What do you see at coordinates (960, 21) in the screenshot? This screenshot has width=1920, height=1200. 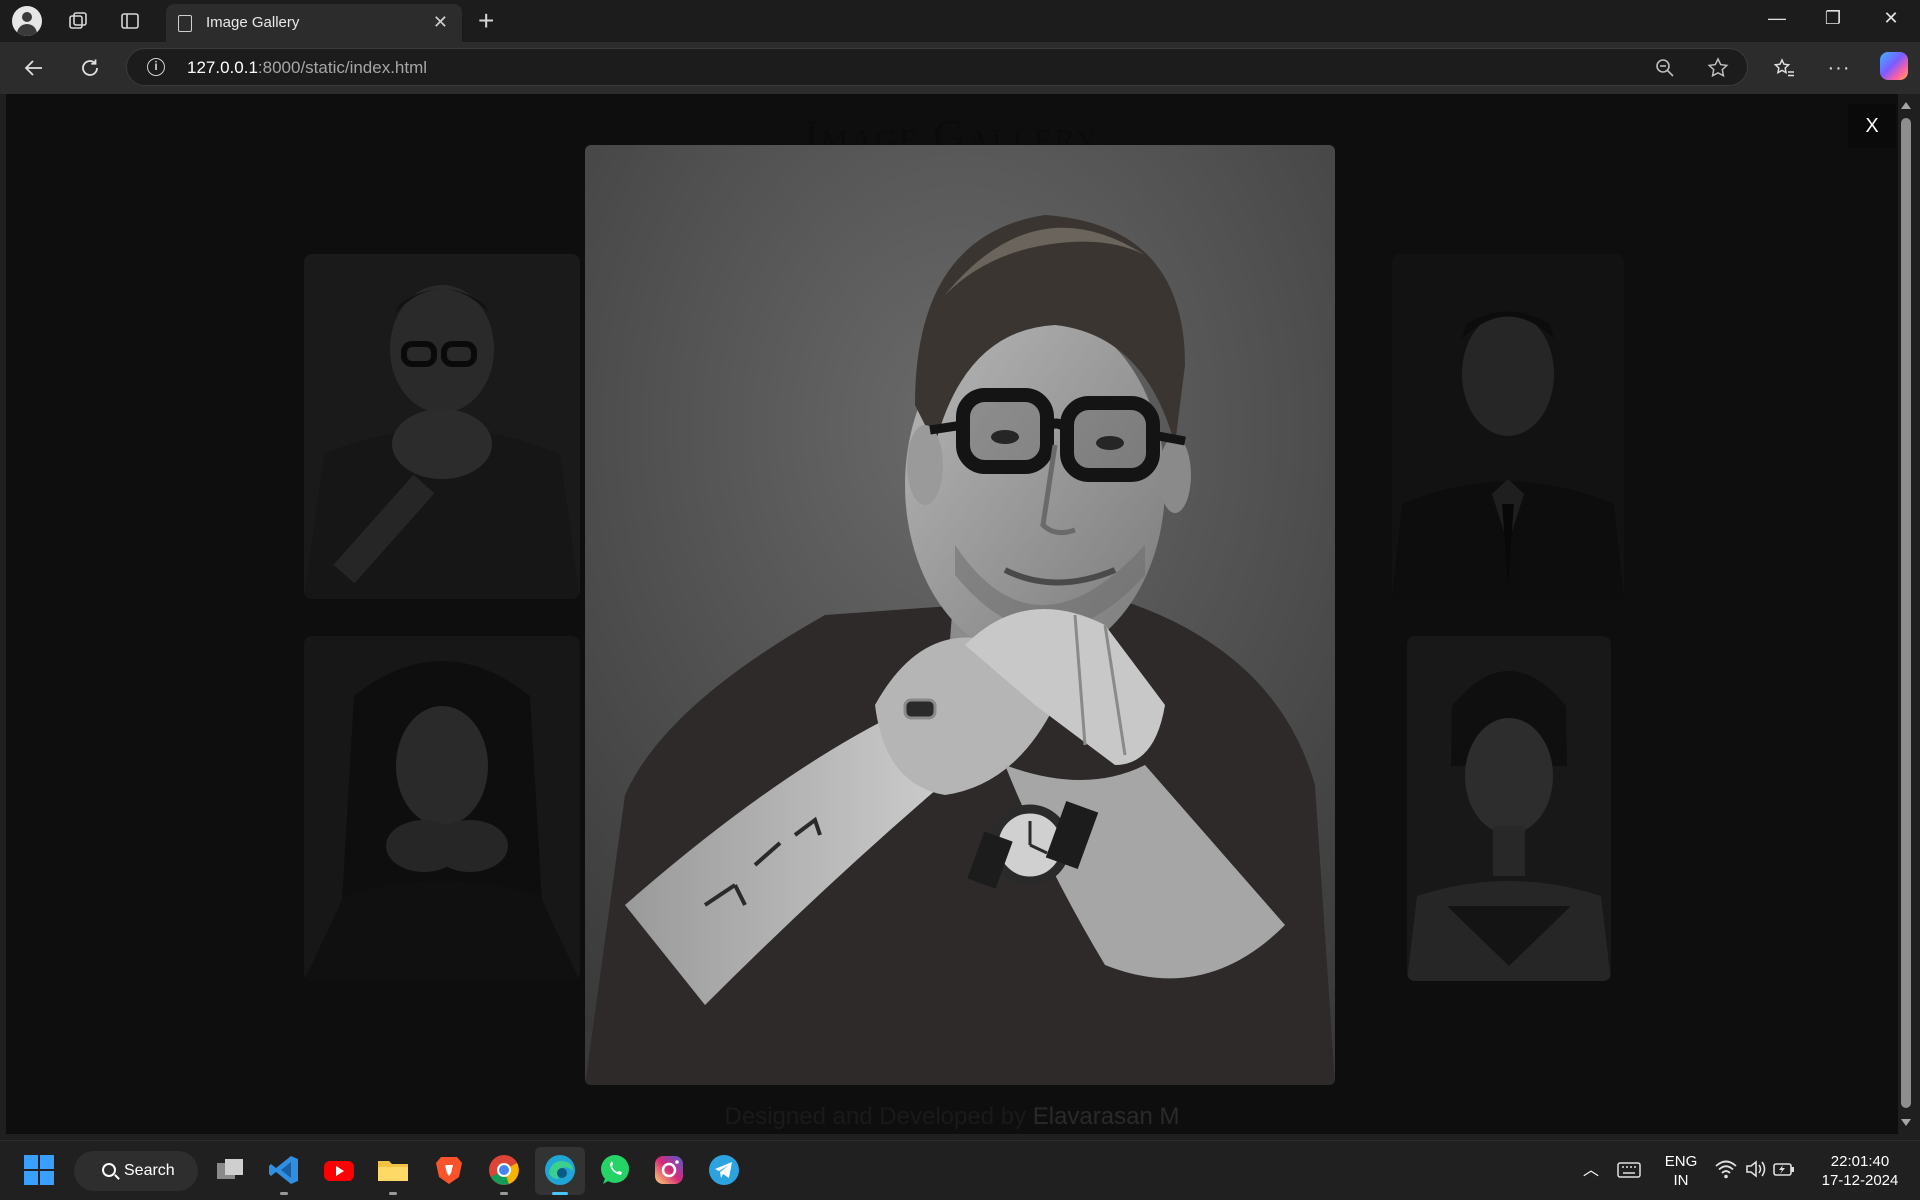 I see `browser-titlebar: Image Gallery ✕ + — ❐ ✕` at bounding box center [960, 21].